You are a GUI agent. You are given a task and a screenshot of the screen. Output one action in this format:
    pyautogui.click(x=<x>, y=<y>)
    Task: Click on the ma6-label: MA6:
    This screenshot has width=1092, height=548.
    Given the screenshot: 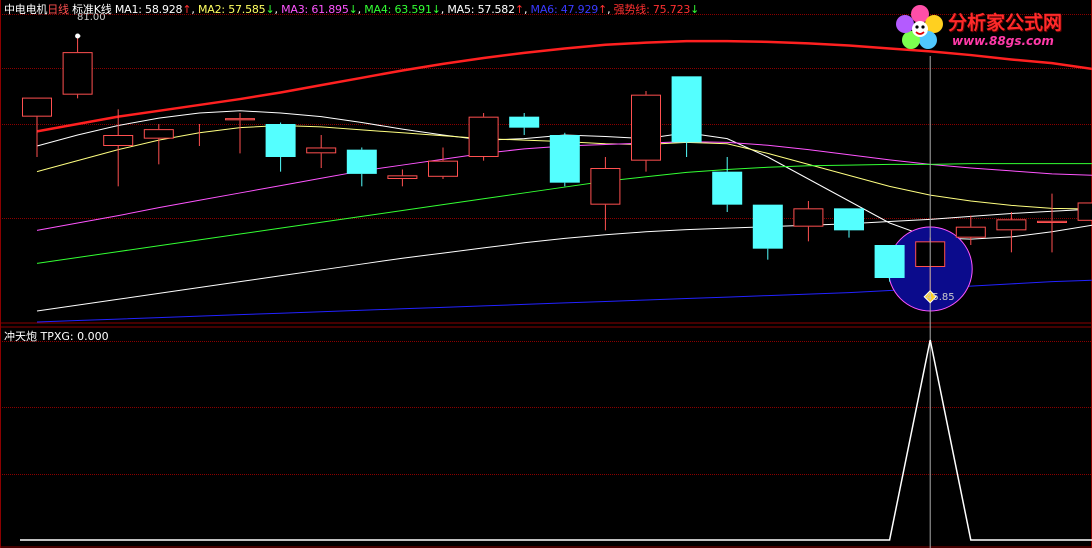 What is the action you would take?
    pyautogui.click(x=544, y=9)
    